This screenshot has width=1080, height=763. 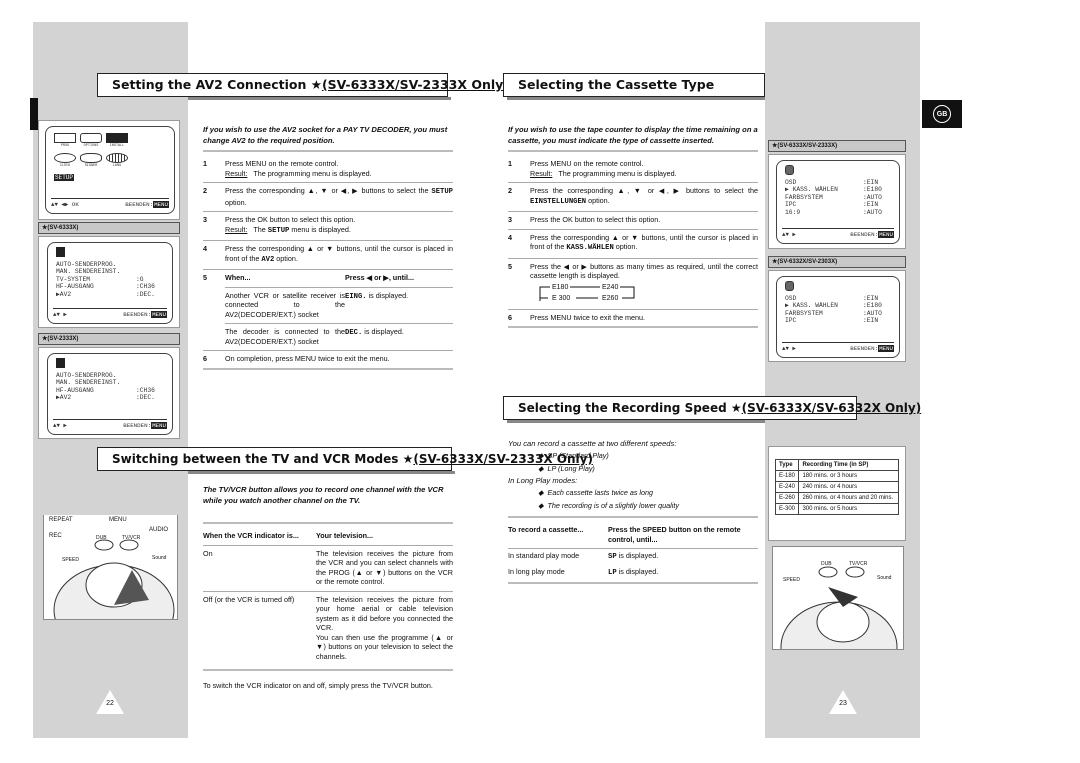 I want to click on exit-label: BEENDEN:, so click(x=139, y=204).